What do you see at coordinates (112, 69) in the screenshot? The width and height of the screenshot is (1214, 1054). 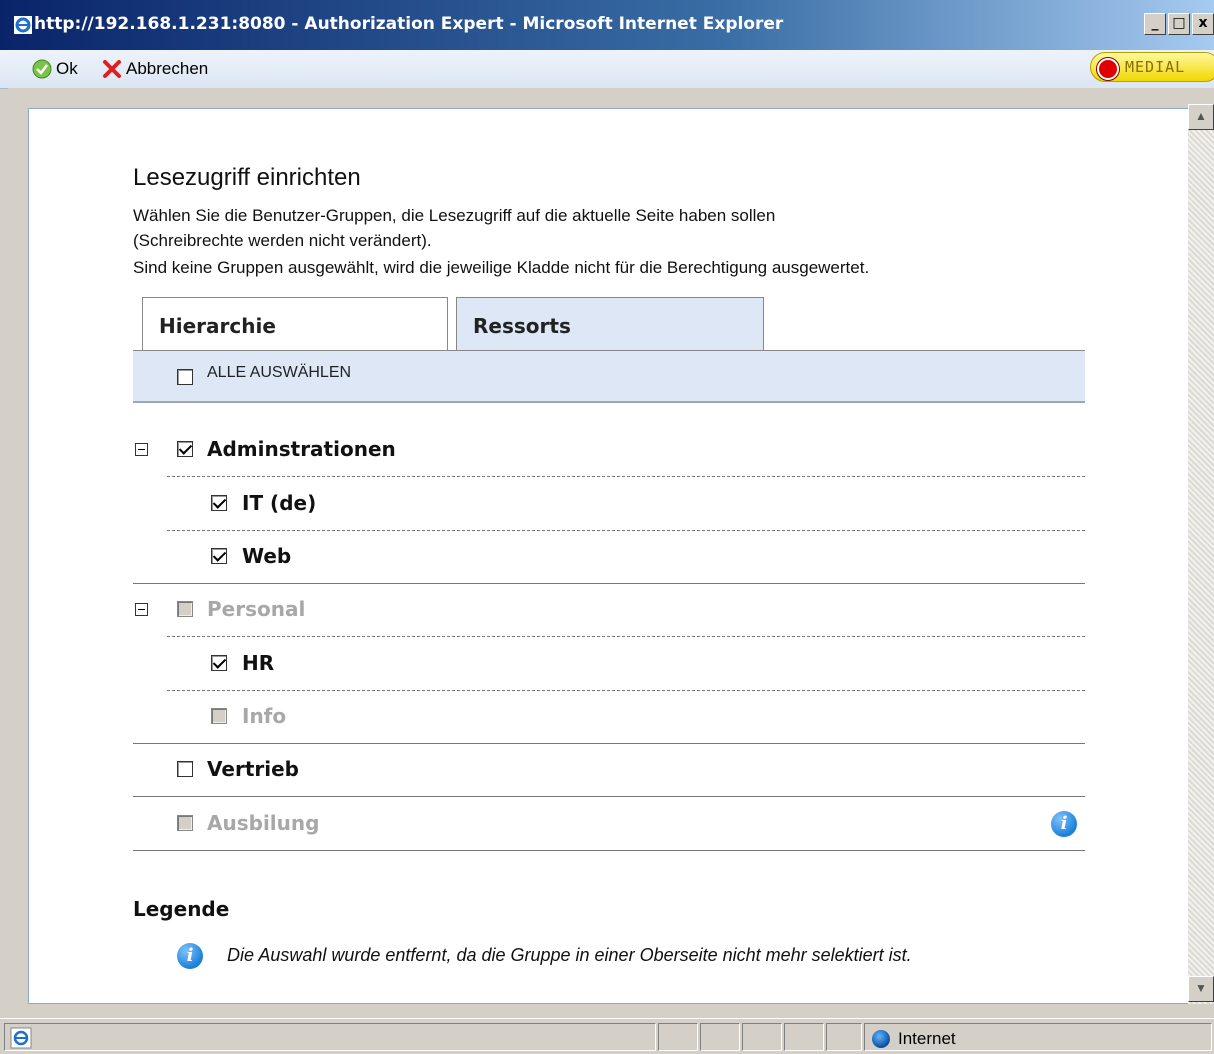 I see `red-x-icon` at bounding box center [112, 69].